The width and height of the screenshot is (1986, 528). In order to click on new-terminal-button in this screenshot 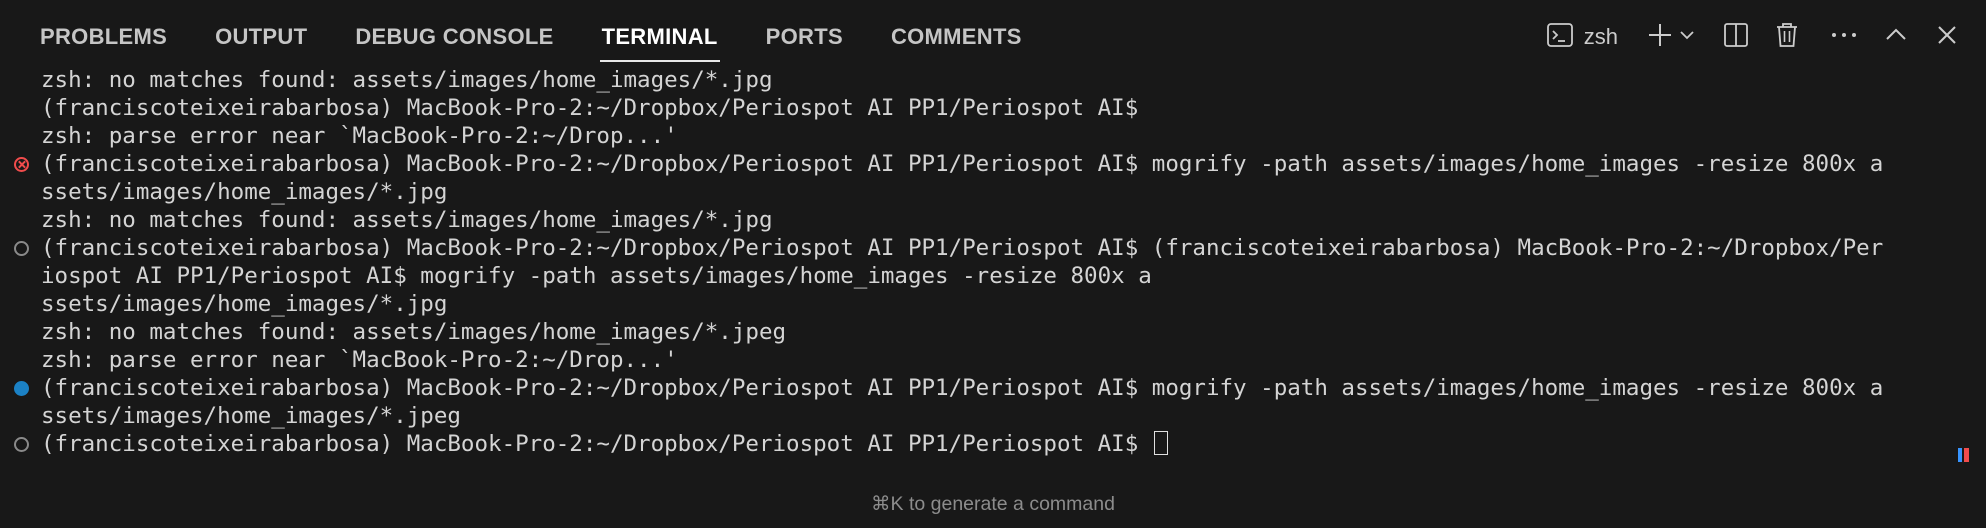, I will do `click(1660, 37)`.